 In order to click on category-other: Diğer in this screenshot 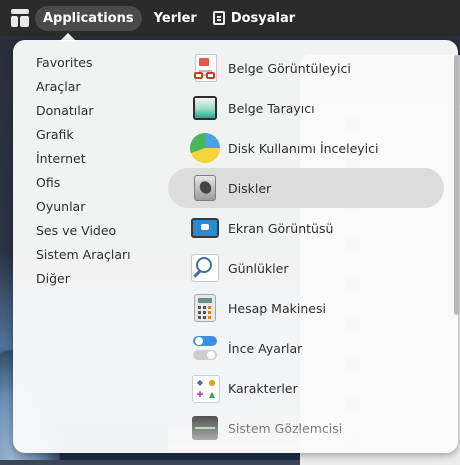, I will do `click(83, 279)`.